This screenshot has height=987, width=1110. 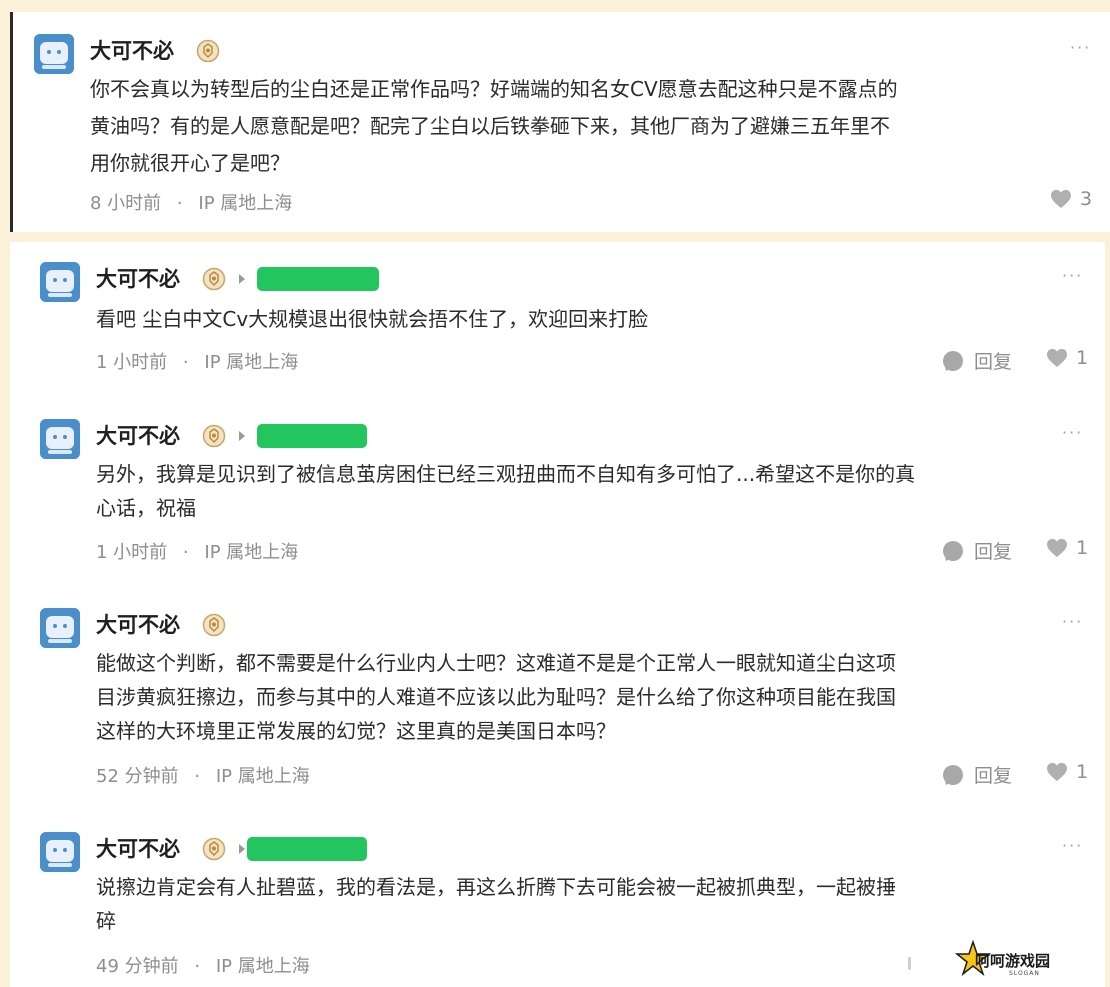 What do you see at coordinates (126, 203) in the screenshot?
I see `timestamp: 8 小时前` at bounding box center [126, 203].